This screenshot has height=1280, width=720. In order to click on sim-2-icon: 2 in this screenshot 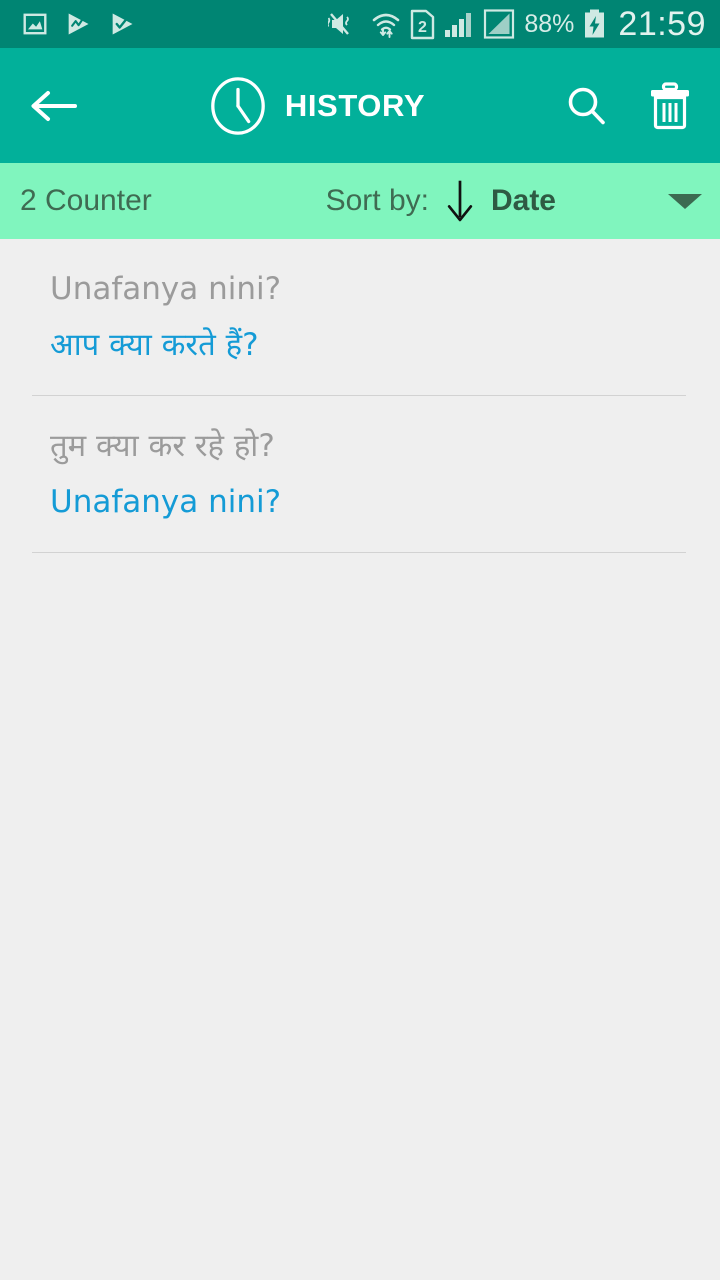, I will do `click(422, 24)`.